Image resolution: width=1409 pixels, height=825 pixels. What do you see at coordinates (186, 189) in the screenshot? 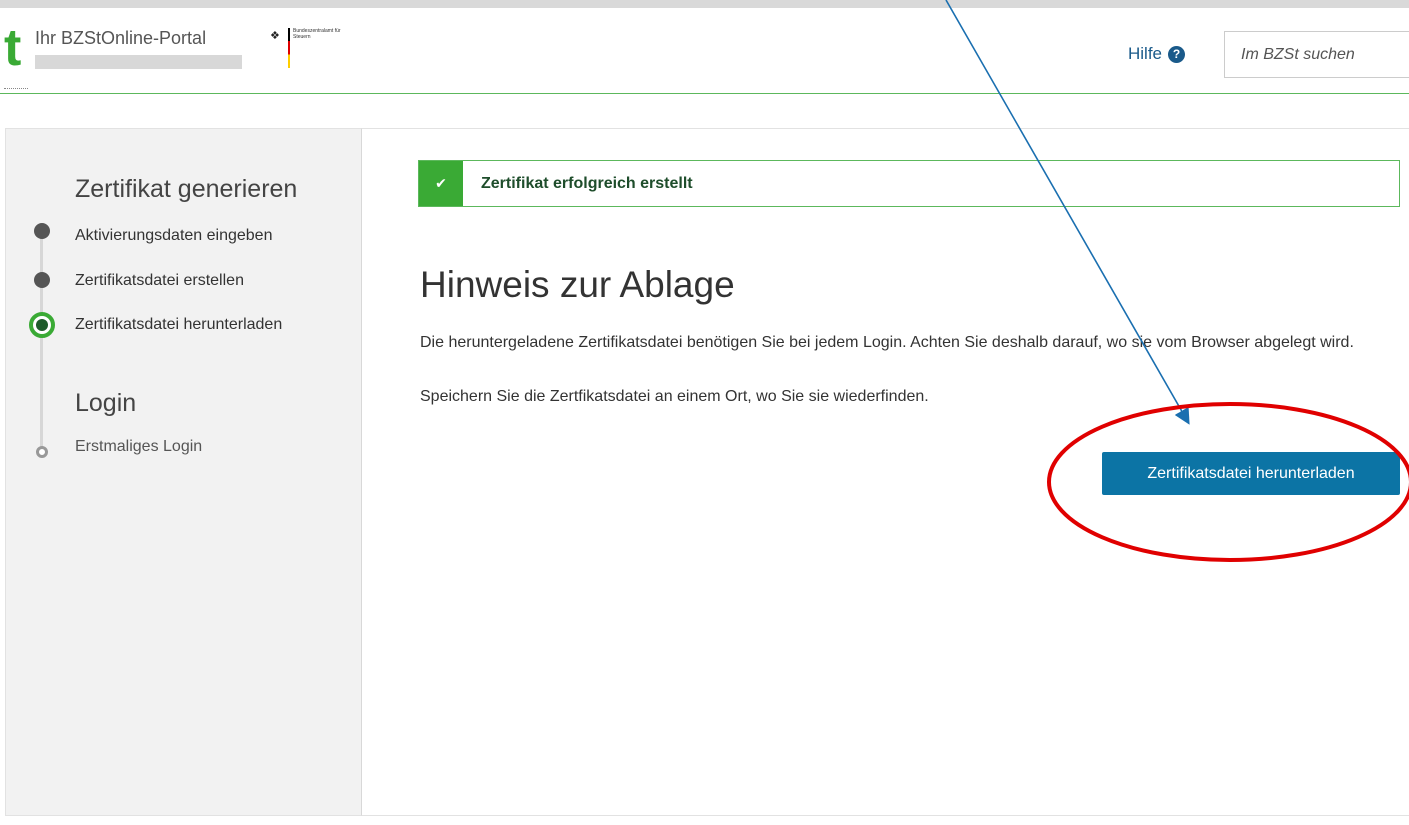
I see `section-title-certificate: Zertifikat generieren` at bounding box center [186, 189].